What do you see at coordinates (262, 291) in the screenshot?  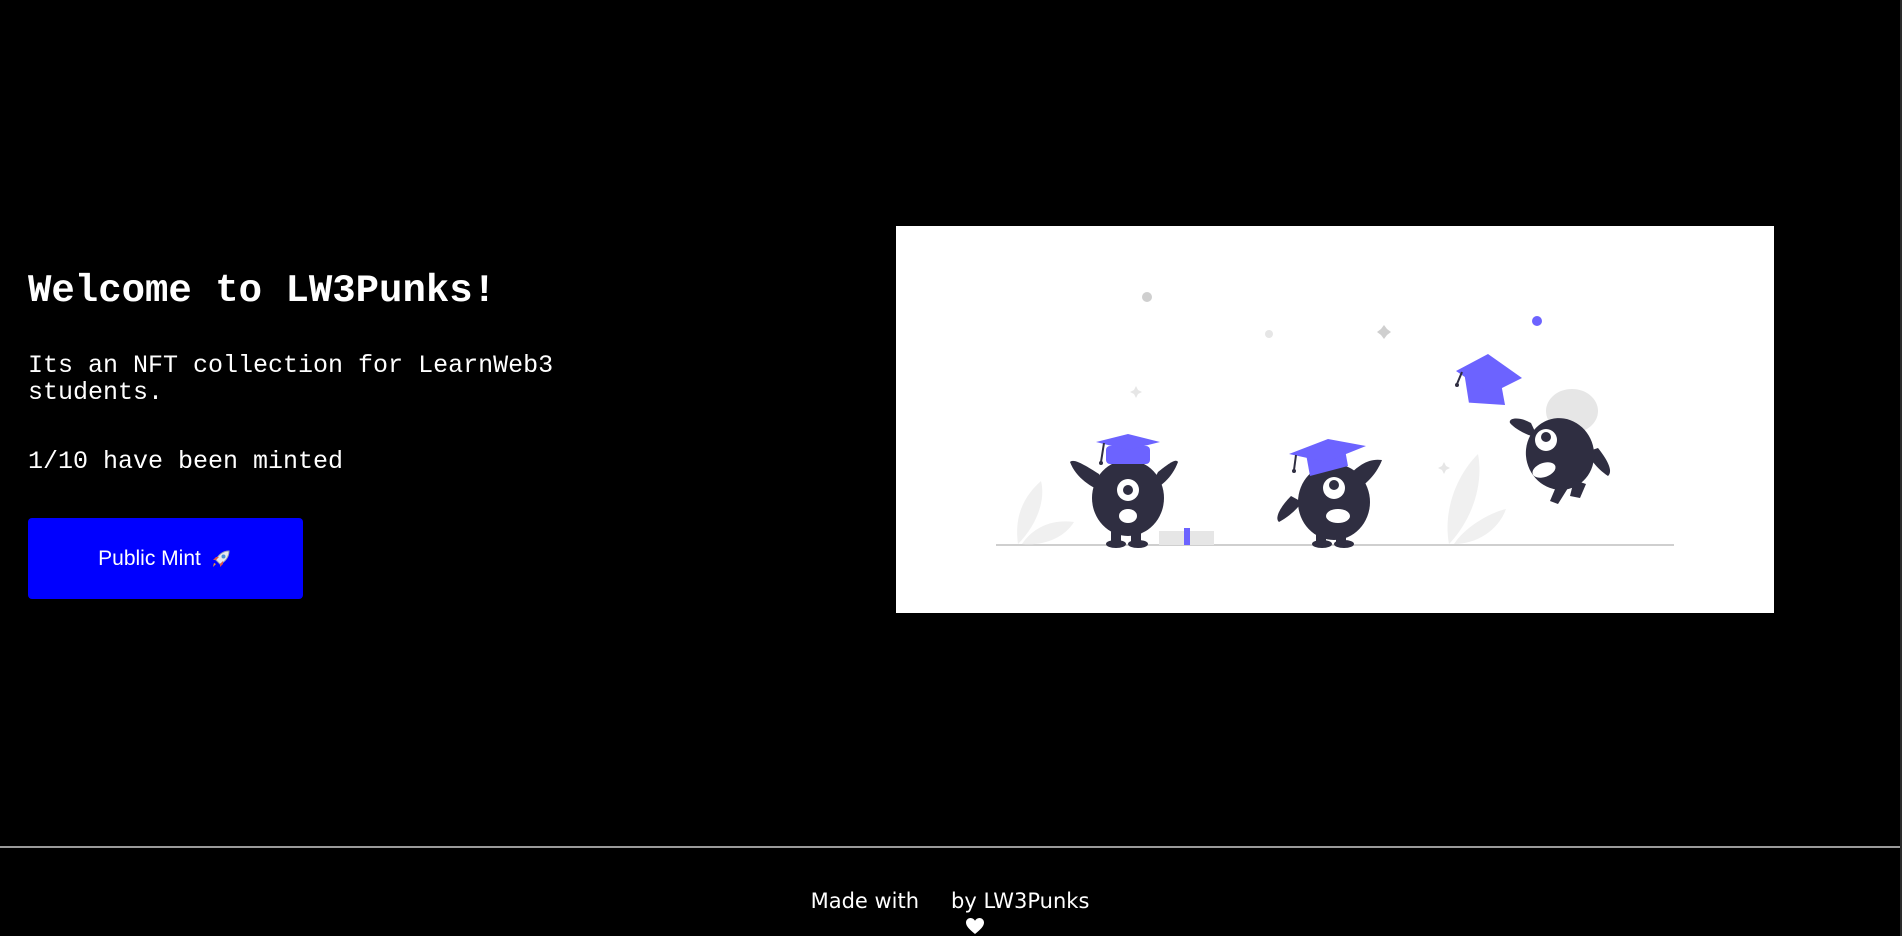 I see `page-title: Welcome to LW3Punks!` at bounding box center [262, 291].